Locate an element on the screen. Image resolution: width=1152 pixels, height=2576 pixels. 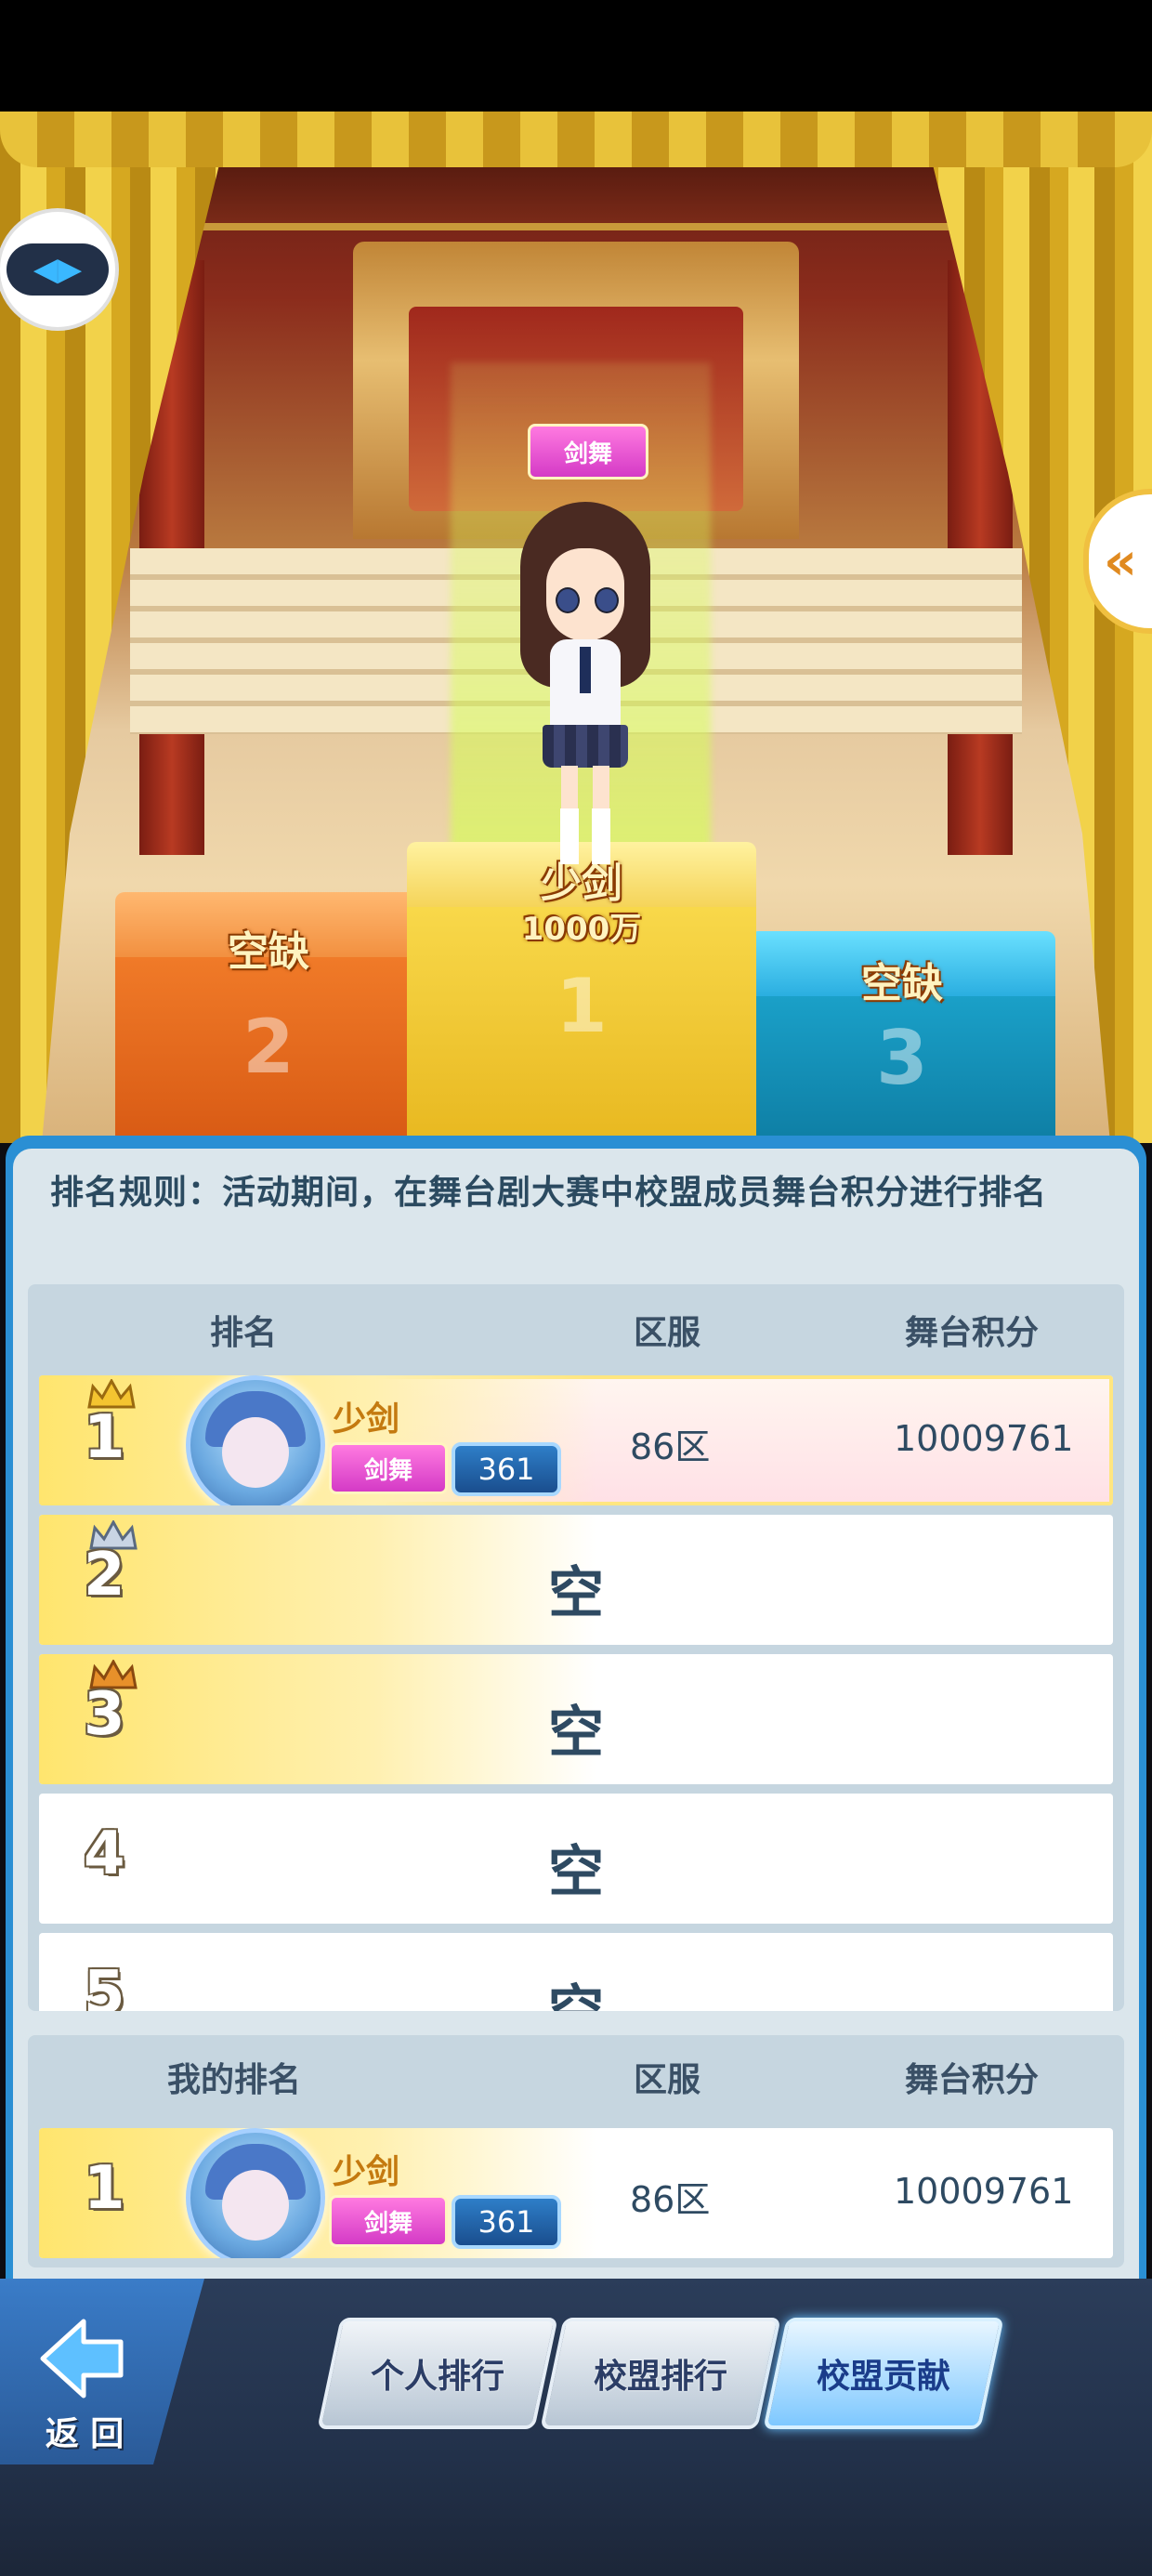
table-header: 排名 区服 舞台积分 is located at coordinates (576, 1329).